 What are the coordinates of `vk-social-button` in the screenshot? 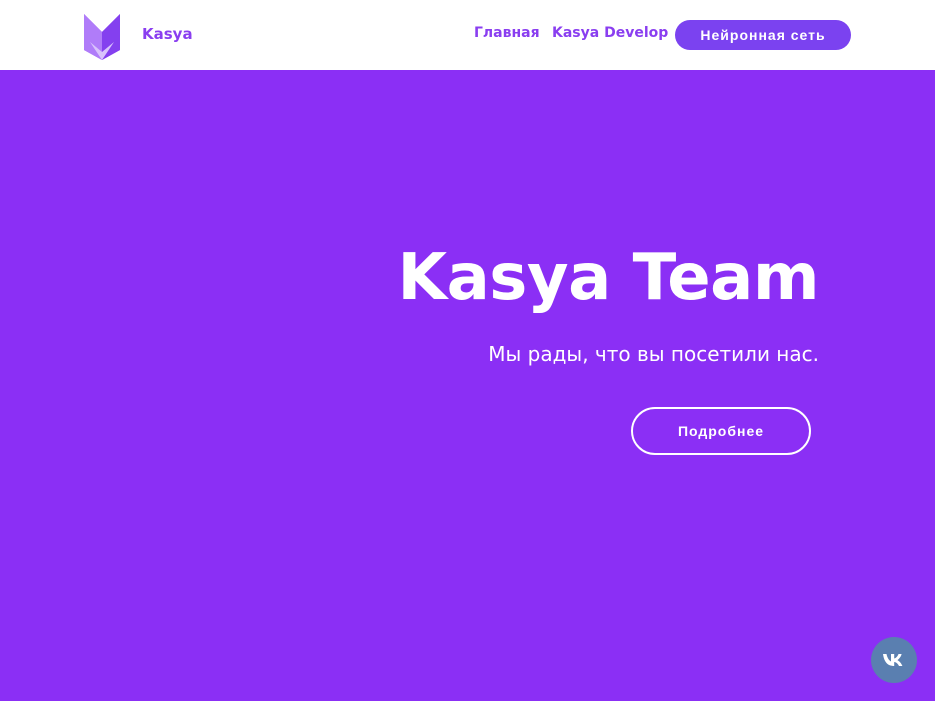 It's located at (894, 660).